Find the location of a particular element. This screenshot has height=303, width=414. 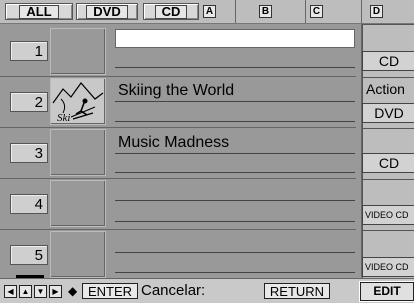

edit-button: EDIT is located at coordinates (387, 291).